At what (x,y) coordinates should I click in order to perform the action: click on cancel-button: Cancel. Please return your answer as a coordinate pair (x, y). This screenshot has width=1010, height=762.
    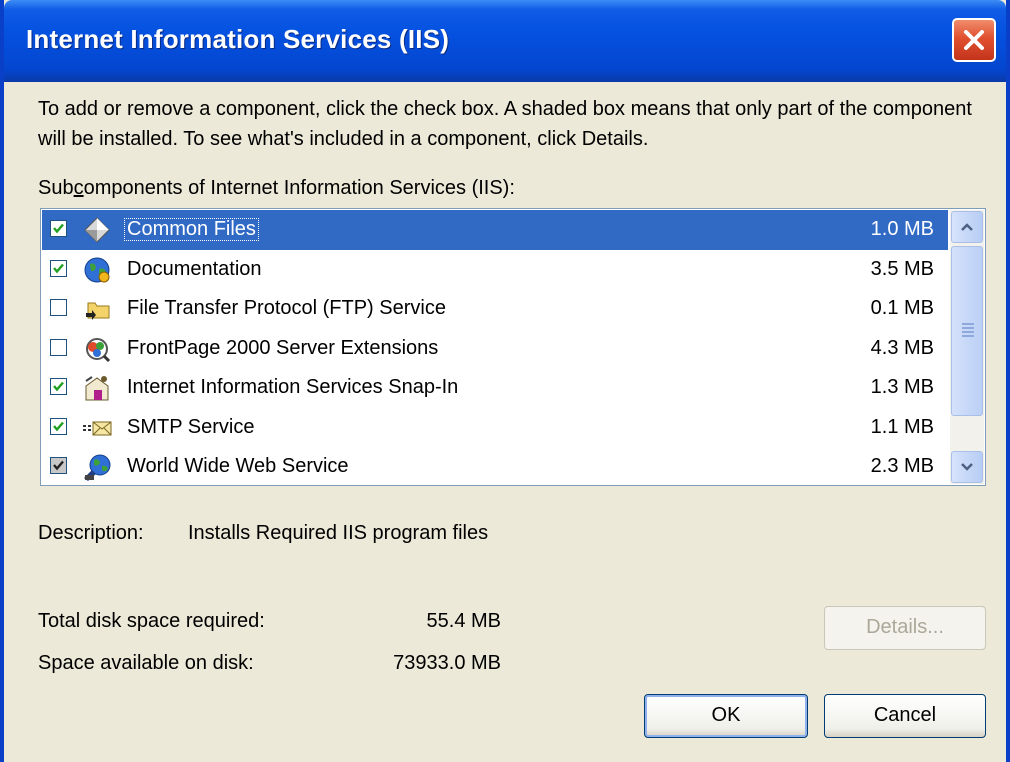
    Looking at the image, I should click on (905, 716).